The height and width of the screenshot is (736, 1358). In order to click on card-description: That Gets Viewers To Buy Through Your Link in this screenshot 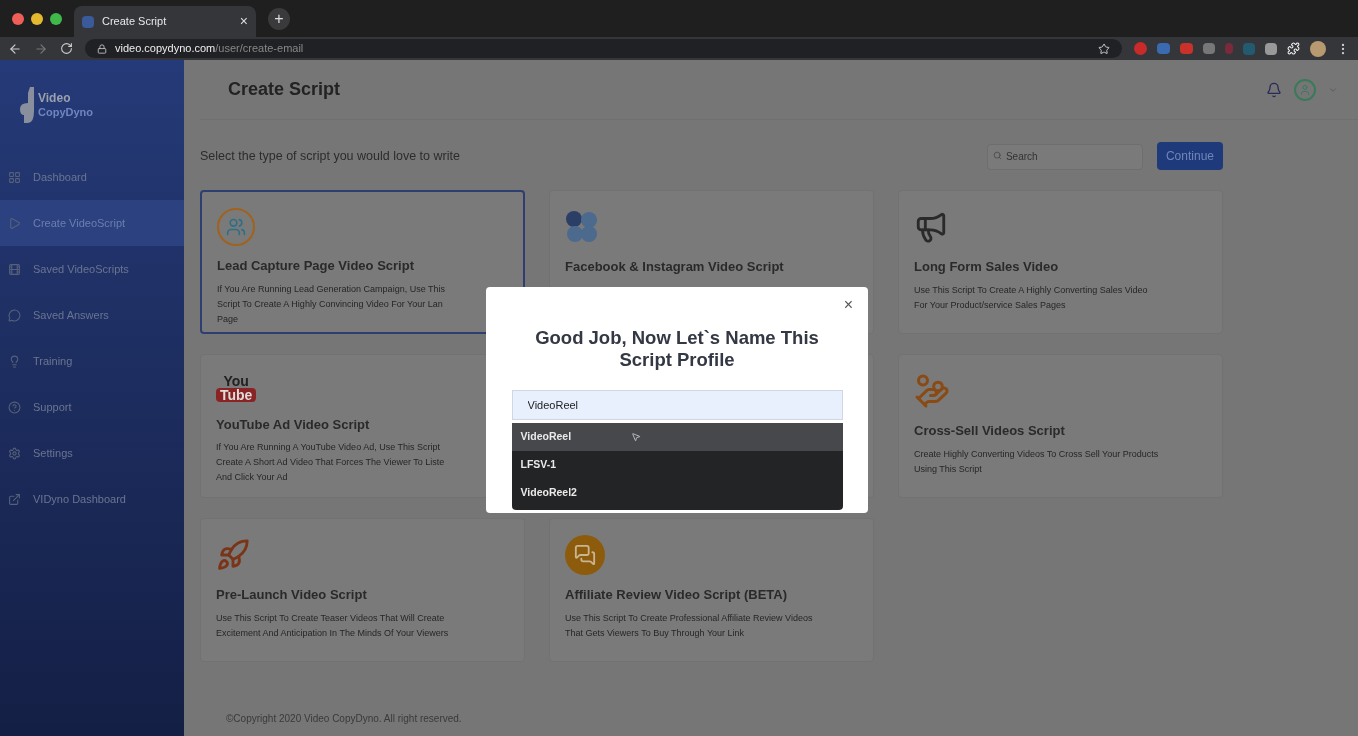, I will do `click(655, 633)`.